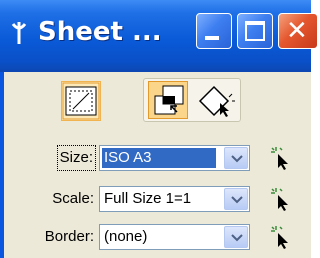  I want to click on size-pick-button, so click(281, 158).